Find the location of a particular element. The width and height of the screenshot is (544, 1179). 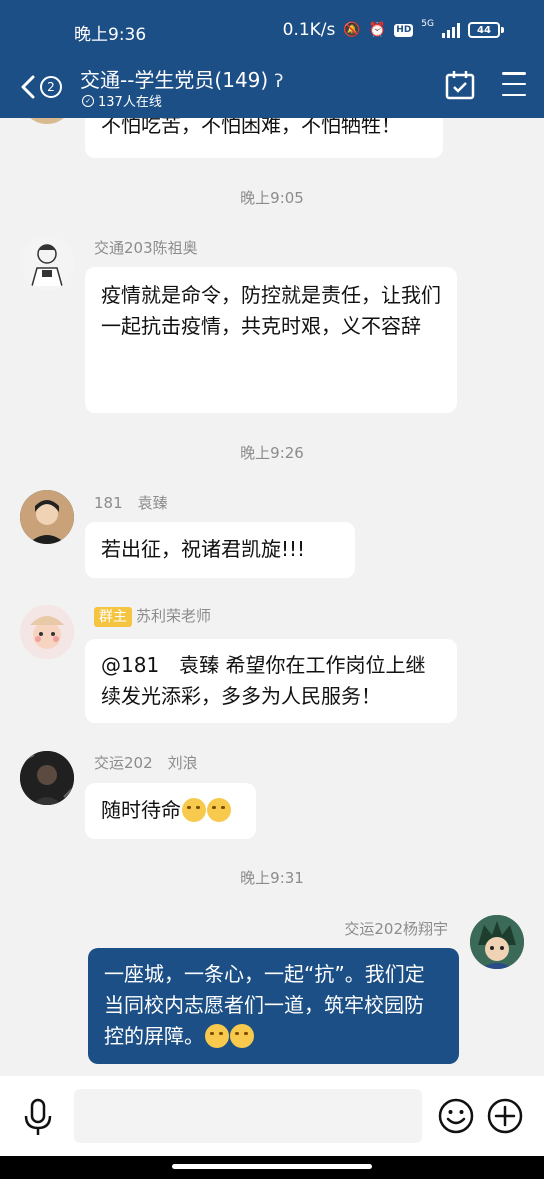

sender-name: 交运202杨翔宇 is located at coordinates (396, 929).